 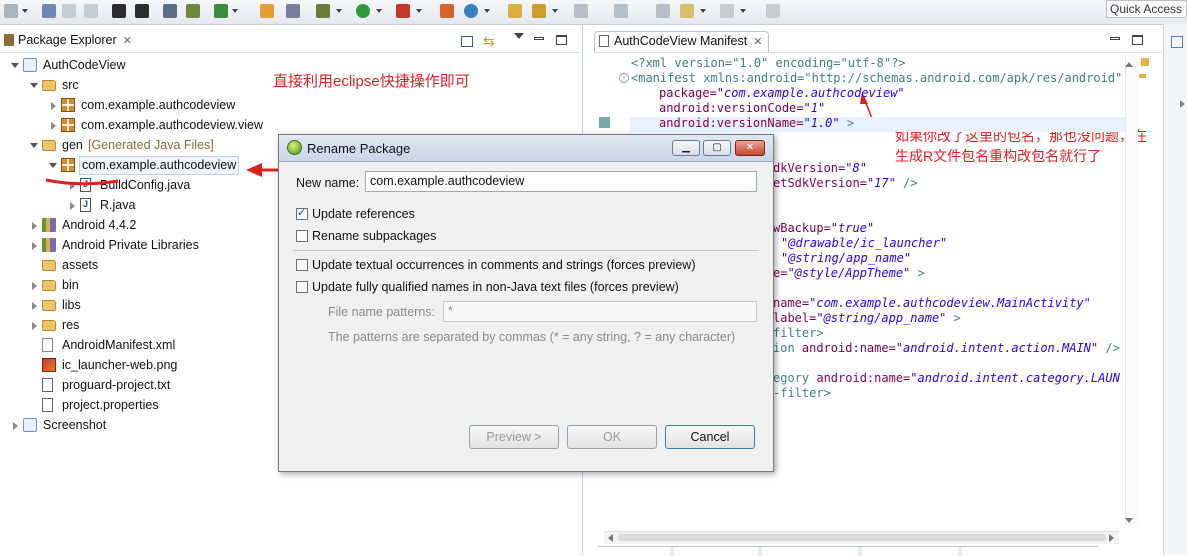 What do you see at coordinates (998, 156) in the screenshot?
I see `right-annotation-line2: 生成R文件包名重构改包名就行了` at bounding box center [998, 156].